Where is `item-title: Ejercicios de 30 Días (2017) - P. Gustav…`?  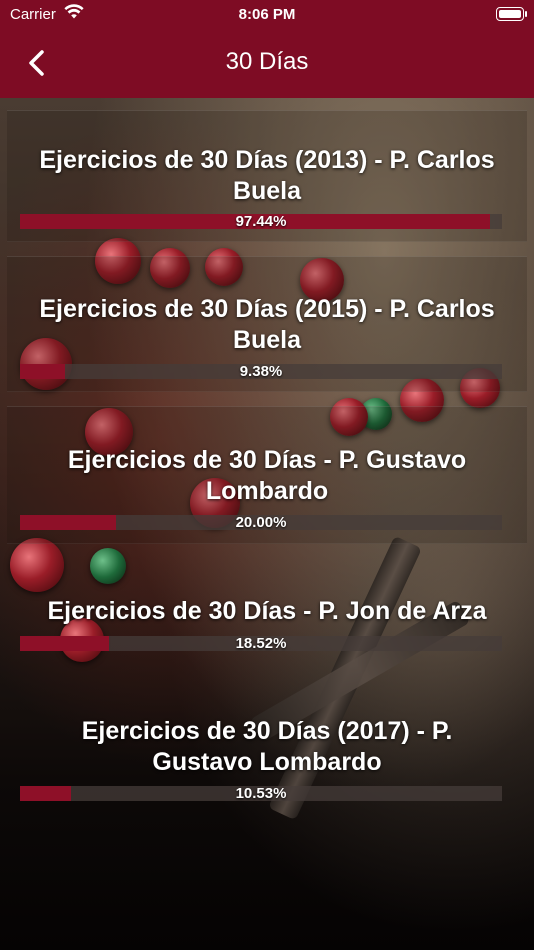 item-title: Ejercicios de 30 Días (2017) - P. Gustav… is located at coordinates (267, 746).